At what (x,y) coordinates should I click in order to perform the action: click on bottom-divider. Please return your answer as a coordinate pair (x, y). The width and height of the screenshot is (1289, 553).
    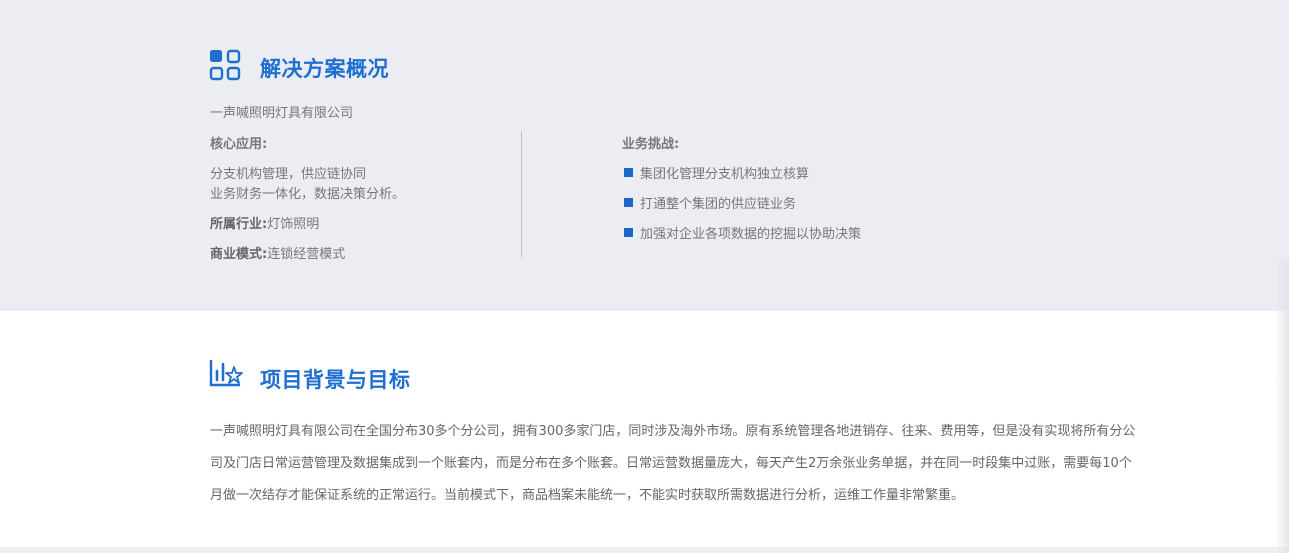
    Looking at the image, I should click on (644, 550).